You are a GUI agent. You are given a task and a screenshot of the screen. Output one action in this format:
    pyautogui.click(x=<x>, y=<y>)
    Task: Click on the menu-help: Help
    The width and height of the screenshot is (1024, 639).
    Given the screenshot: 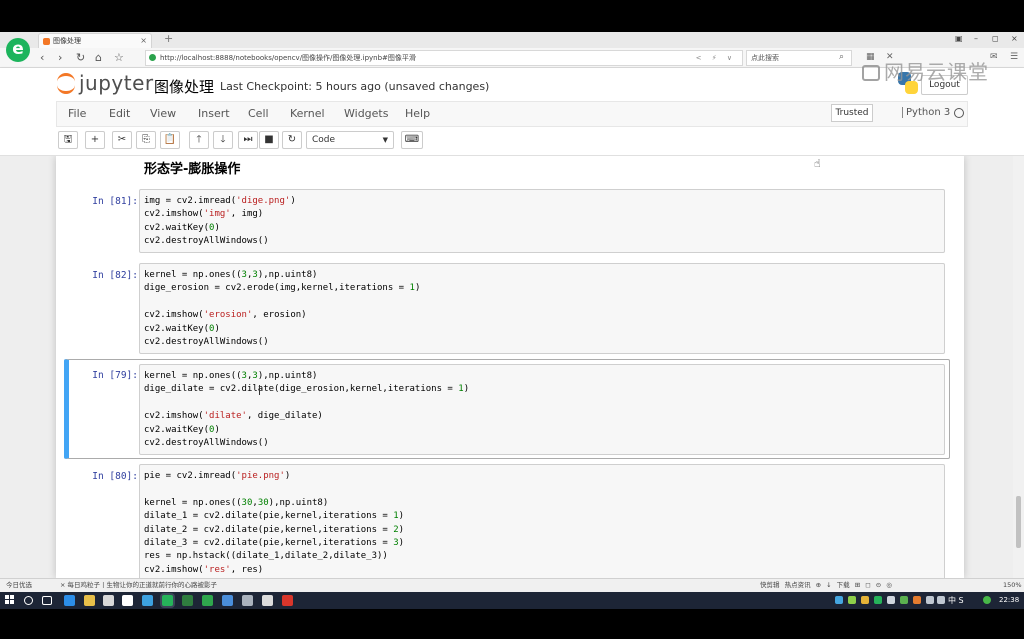 What is the action you would take?
    pyautogui.click(x=417, y=113)
    